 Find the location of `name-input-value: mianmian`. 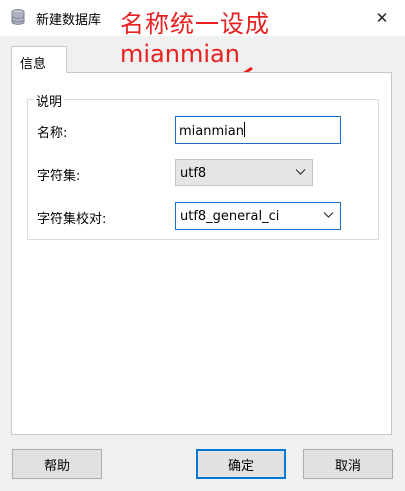

name-input-value: mianmian is located at coordinates (211, 131).